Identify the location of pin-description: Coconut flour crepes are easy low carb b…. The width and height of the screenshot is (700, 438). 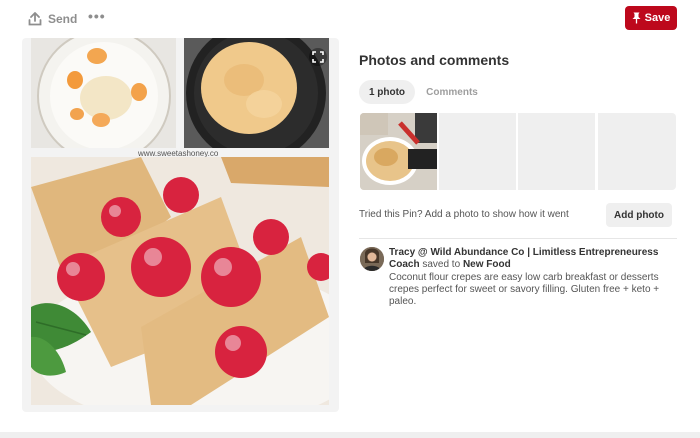
(524, 289).